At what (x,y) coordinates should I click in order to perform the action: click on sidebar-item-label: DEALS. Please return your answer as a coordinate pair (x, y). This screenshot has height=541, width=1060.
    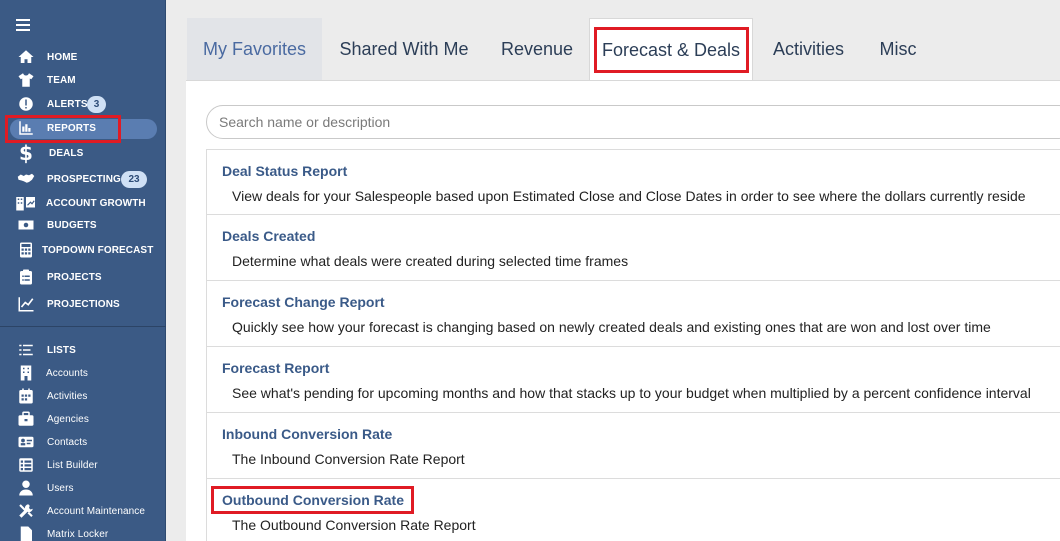
    Looking at the image, I should click on (66, 153).